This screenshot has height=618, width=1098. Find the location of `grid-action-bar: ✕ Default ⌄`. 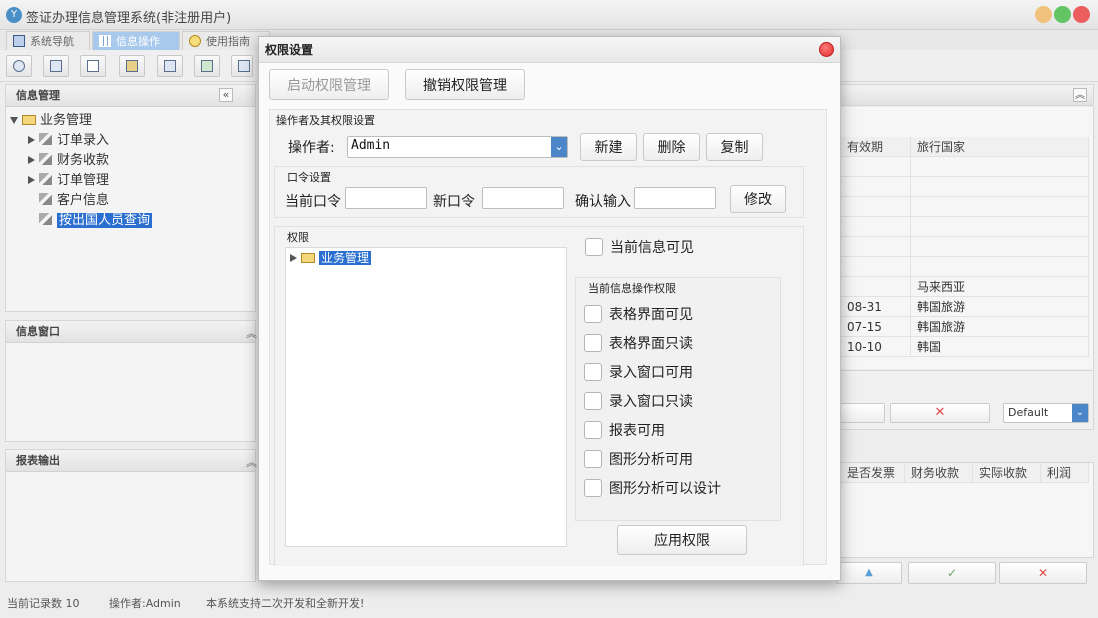

grid-action-bar: ✕ Default ⌄ is located at coordinates (965, 400).